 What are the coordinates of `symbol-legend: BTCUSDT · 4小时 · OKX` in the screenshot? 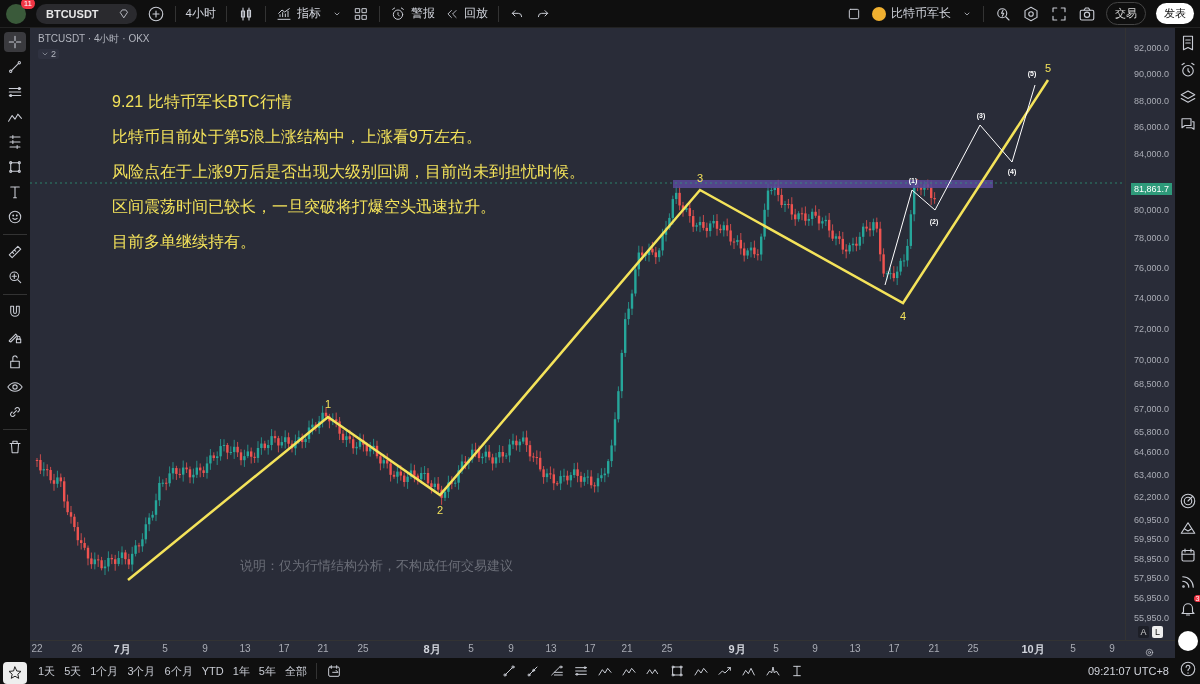 It's located at (94, 39).